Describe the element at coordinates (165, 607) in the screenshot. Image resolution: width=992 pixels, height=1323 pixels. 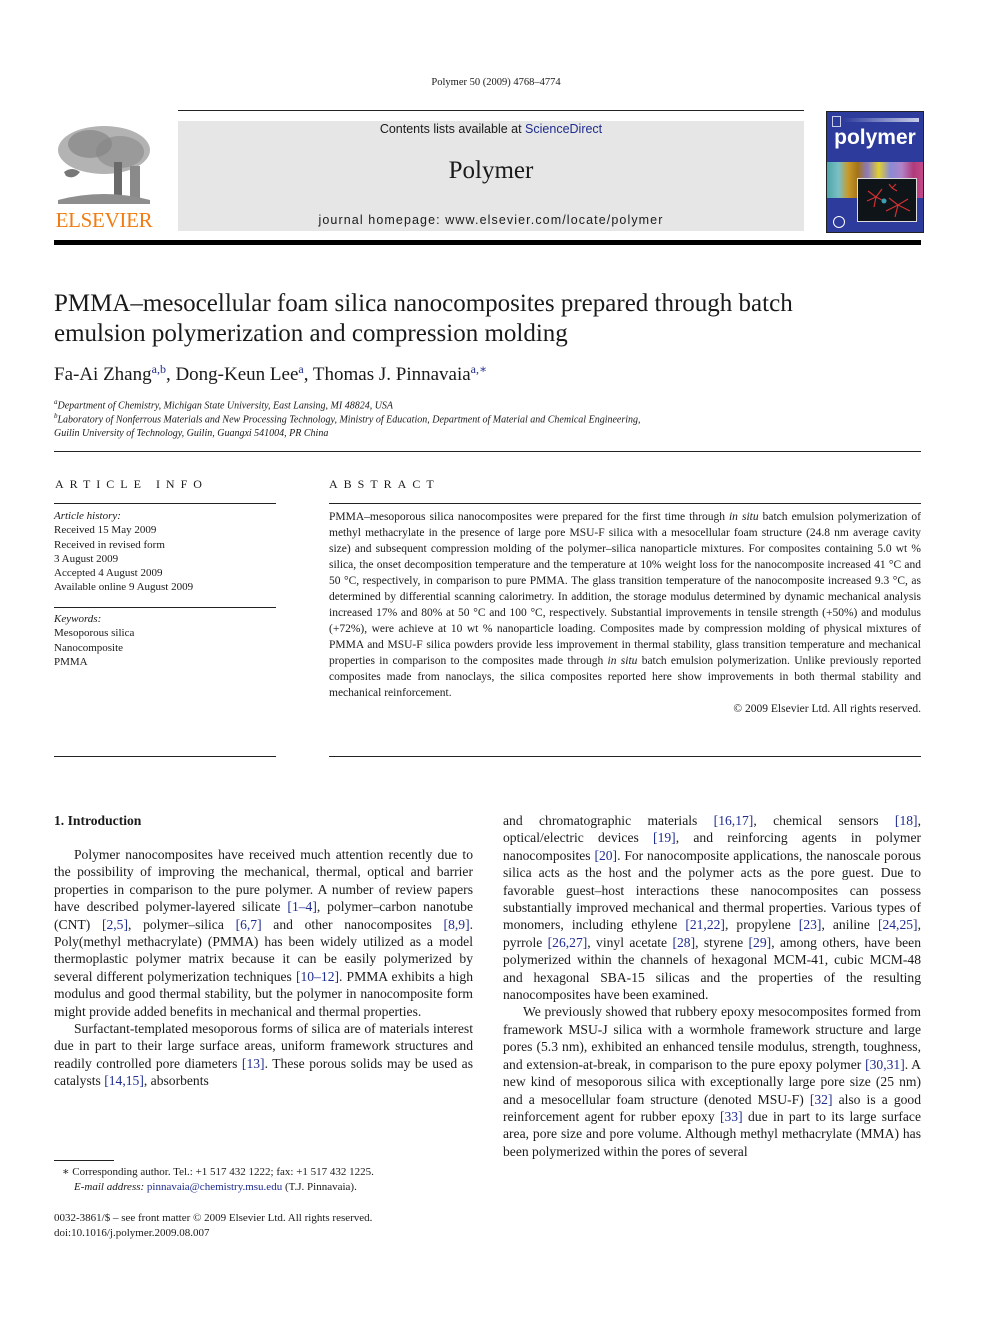
I see `keywords-rule` at that location.